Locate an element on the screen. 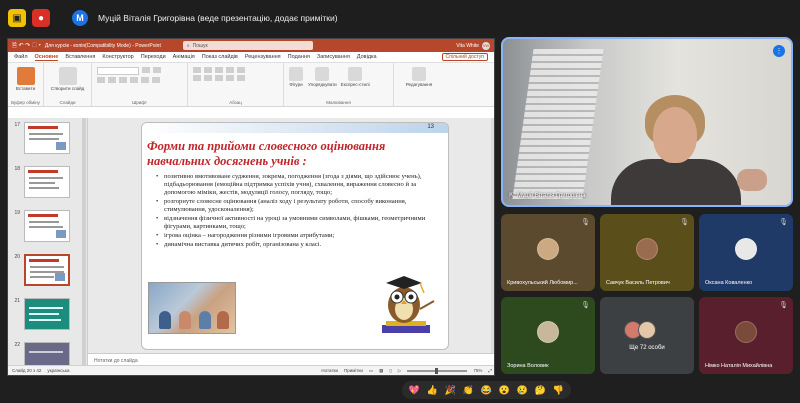  new-slide-icon is located at coordinates (67, 76).